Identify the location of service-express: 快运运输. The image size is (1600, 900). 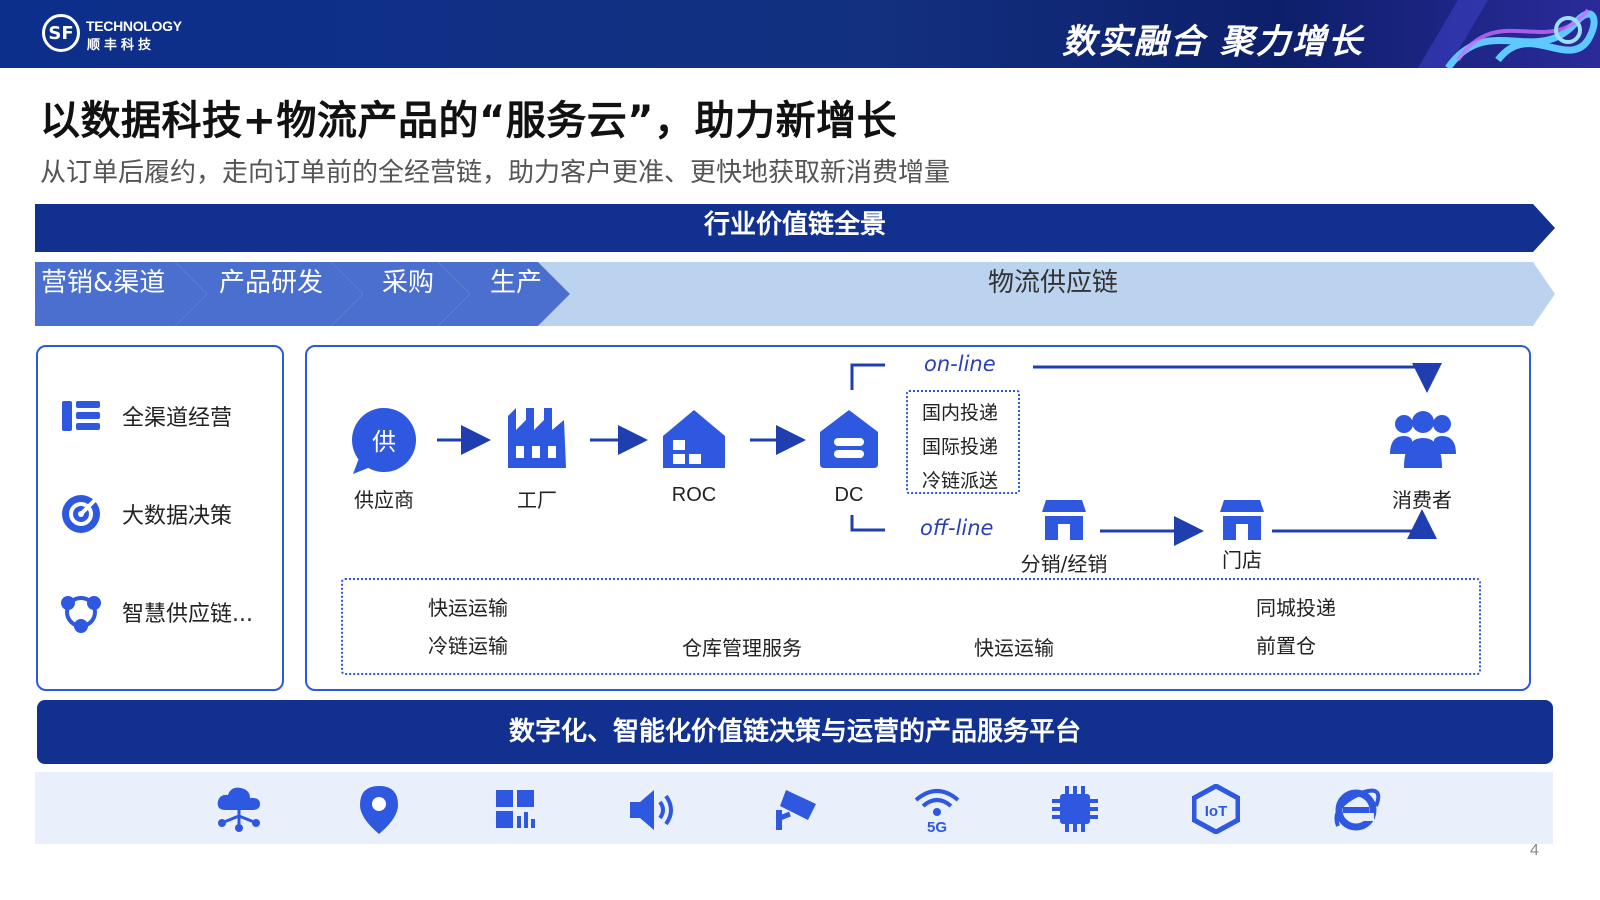
(468, 608).